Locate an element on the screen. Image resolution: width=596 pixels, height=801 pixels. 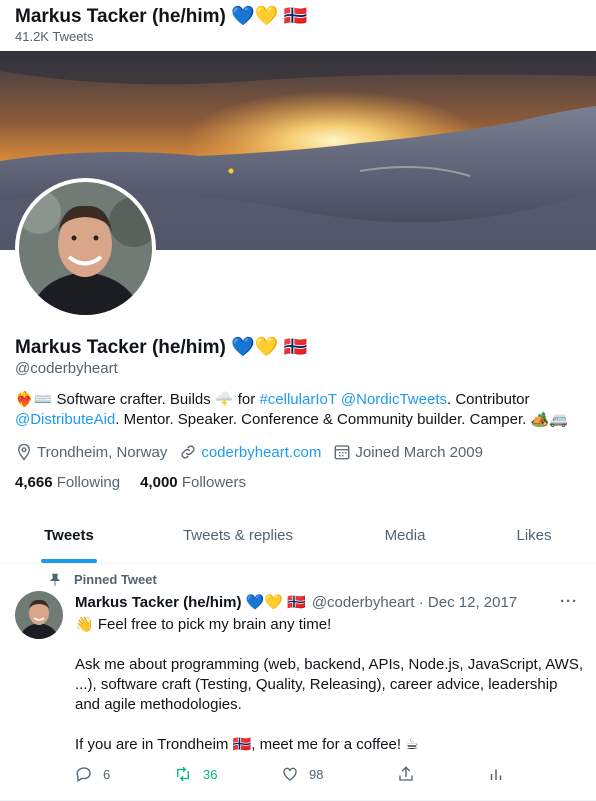
header-name: Markus Tacker (he/him) 💙💛 🇳🇴 is located at coordinates (161, 16).